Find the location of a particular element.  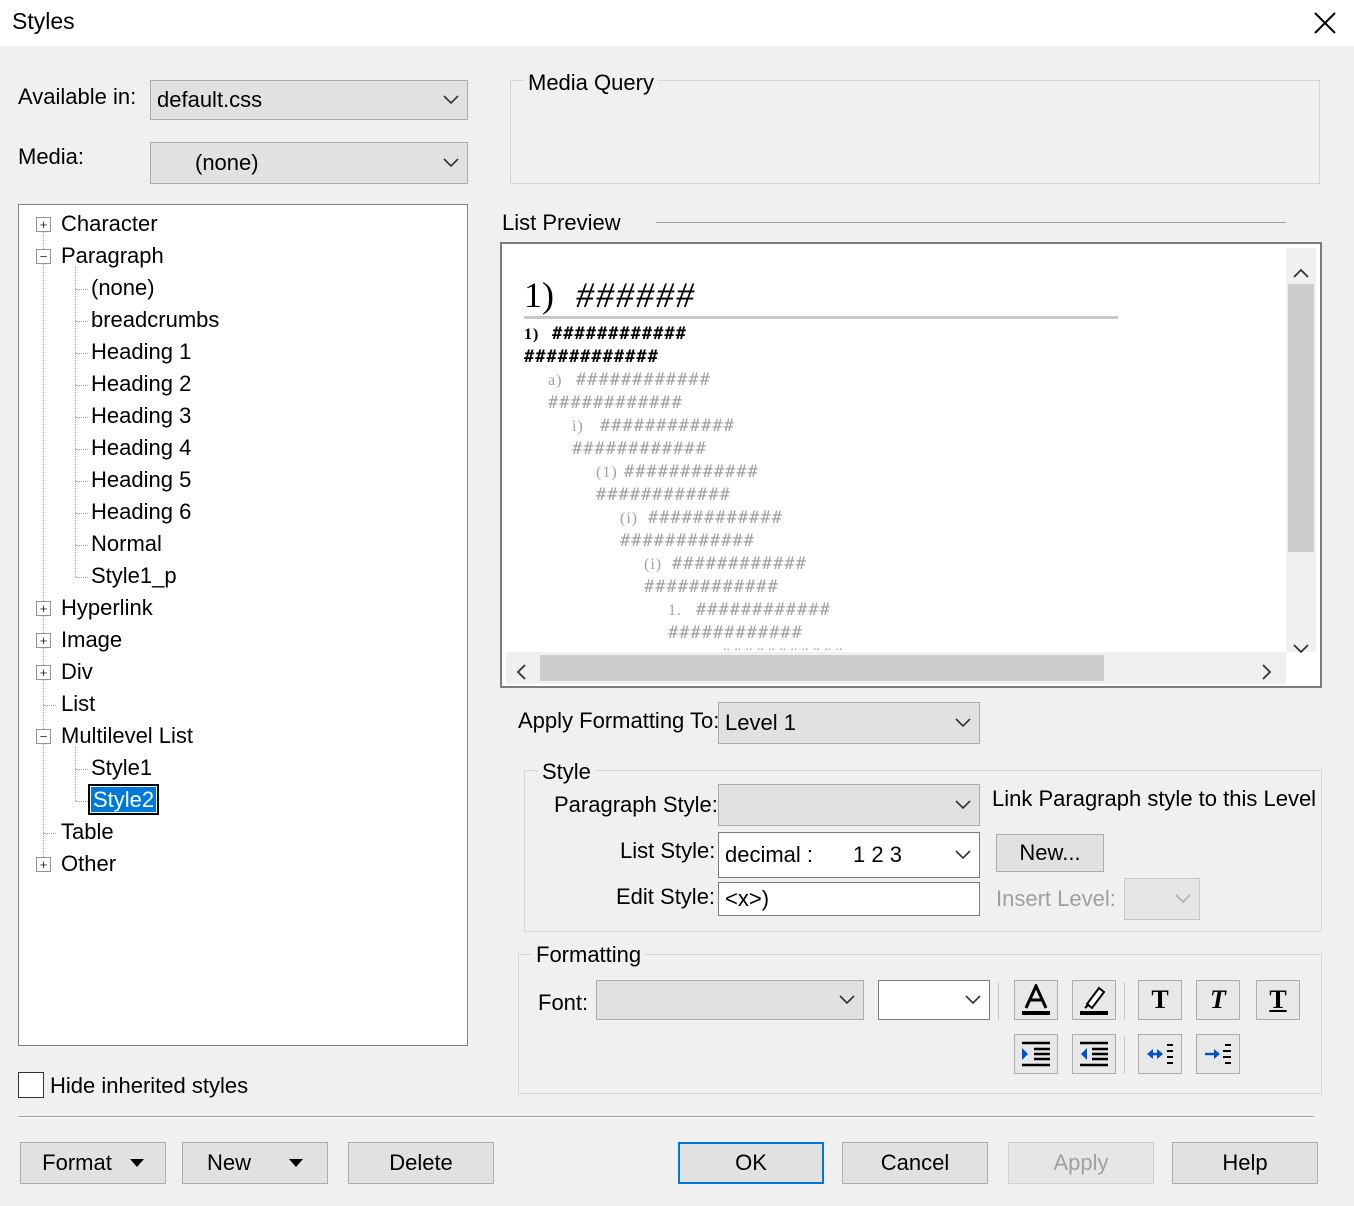

list-style-sample: 1 2 3 is located at coordinates (877, 854).